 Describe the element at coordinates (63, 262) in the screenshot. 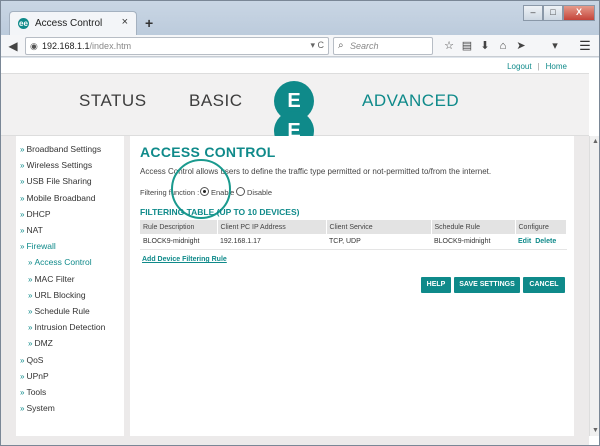

I see `sidebar-item-label: Access Control` at that location.